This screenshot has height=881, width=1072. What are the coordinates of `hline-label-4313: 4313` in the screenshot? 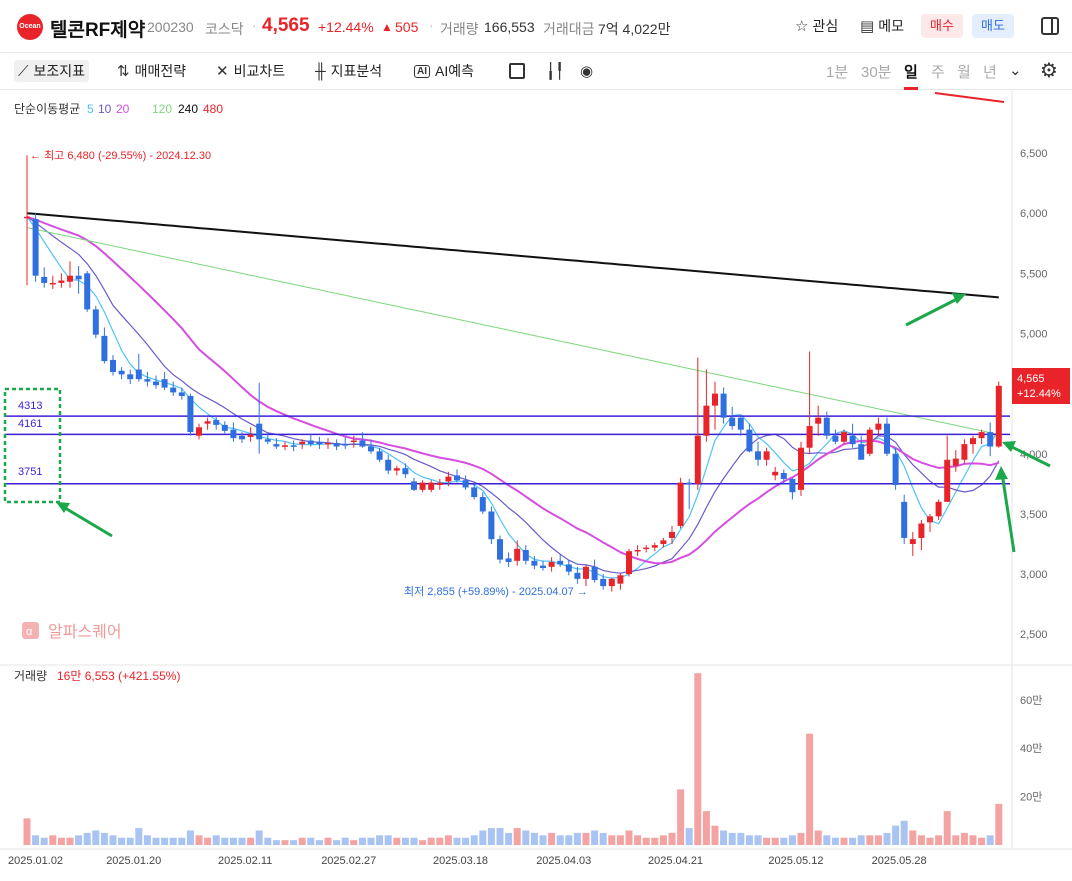 It's located at (30, 406).